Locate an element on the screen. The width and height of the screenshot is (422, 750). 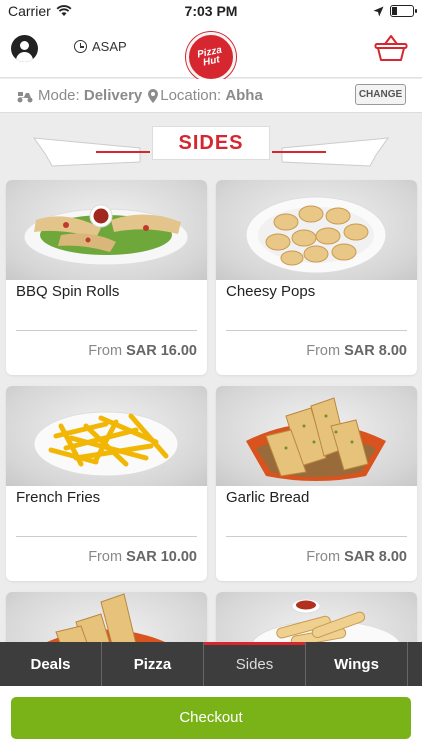
product-card: French Fries From SAR 10.00 is located at coordinates (106, 483).